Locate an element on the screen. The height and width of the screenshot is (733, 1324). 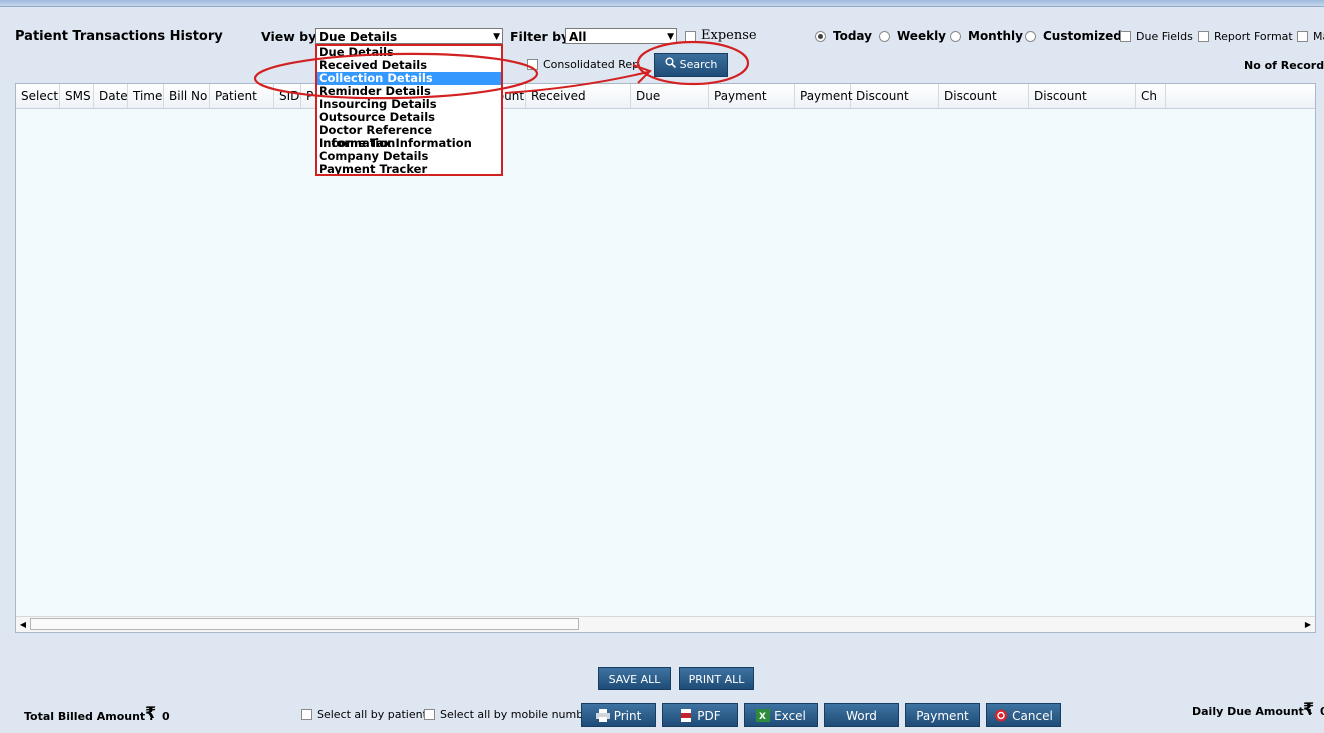
grid-column-header: Payment is located at coordinates (824, 96).